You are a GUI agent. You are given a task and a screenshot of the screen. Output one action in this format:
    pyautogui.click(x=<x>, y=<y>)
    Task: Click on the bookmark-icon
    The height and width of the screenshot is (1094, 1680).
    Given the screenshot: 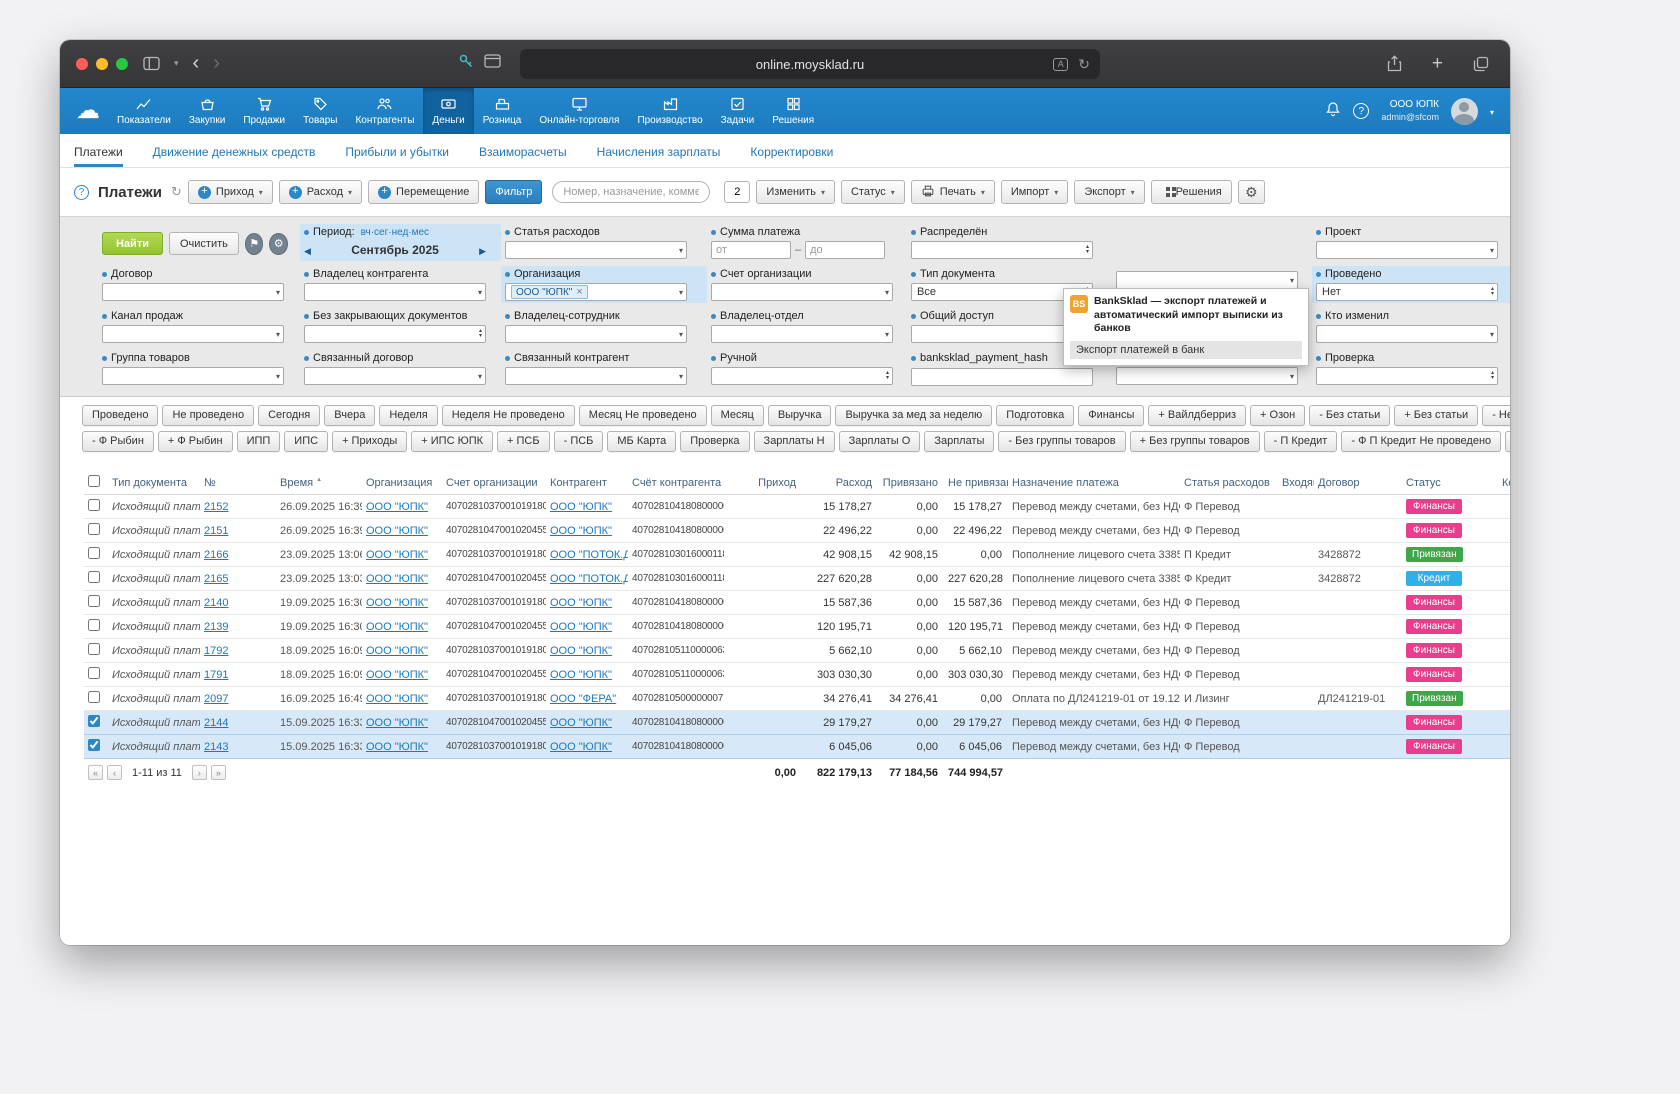 What is the action you would take?
    pyautogui.click(x=254, y=243)
    